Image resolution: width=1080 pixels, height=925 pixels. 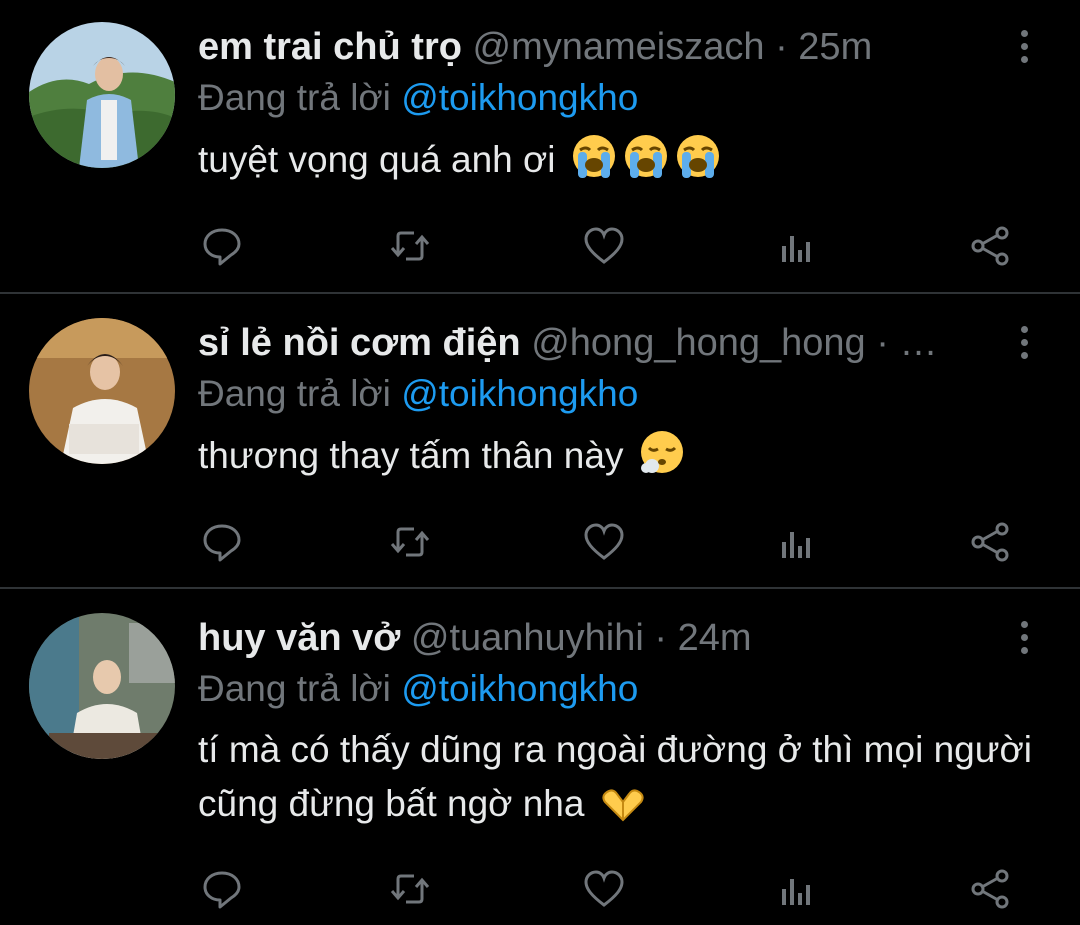 What do you see at coordinates (377, 159) in the screenshot?
I see `tweet-text-content: tuyệt vọng quá anh ơi` at bounding box center [377, 159].